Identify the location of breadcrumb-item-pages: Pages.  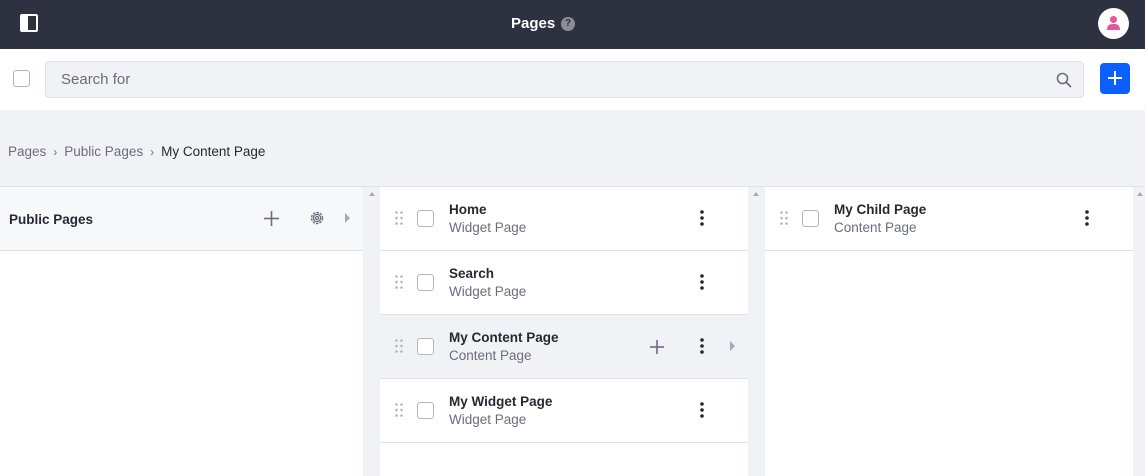
(27, 151).